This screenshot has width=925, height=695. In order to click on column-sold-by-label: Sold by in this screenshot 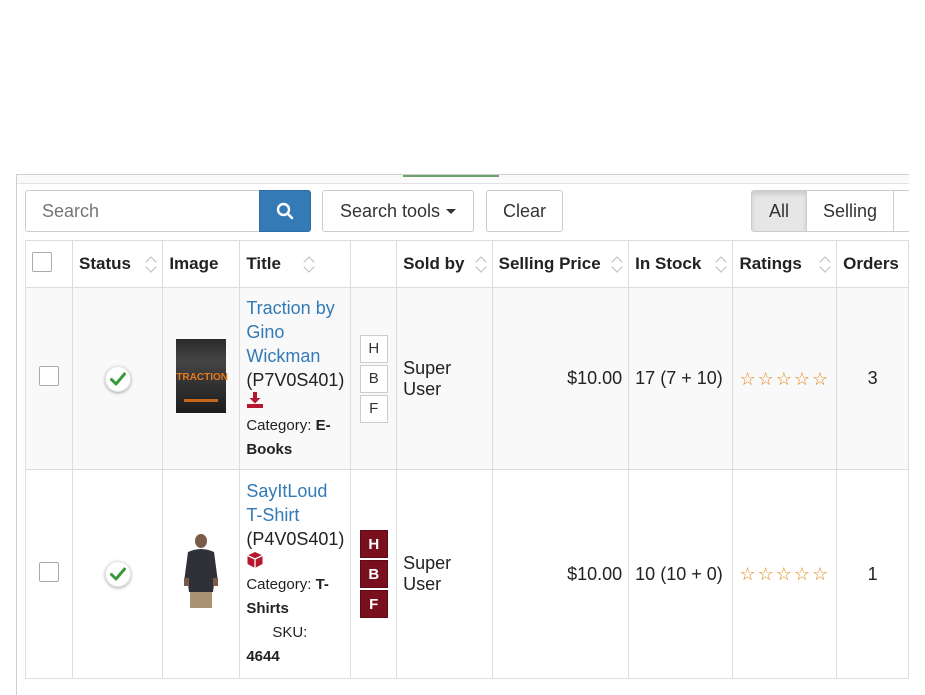, I will do `click(434, 263)`.